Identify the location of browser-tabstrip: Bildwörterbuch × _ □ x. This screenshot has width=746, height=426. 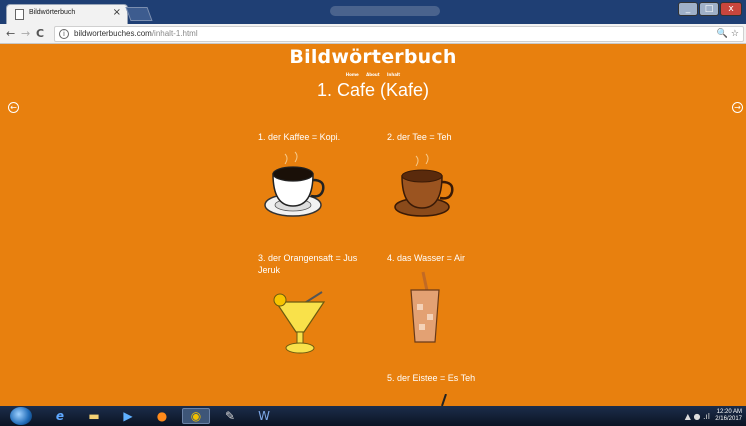
(373, 12).